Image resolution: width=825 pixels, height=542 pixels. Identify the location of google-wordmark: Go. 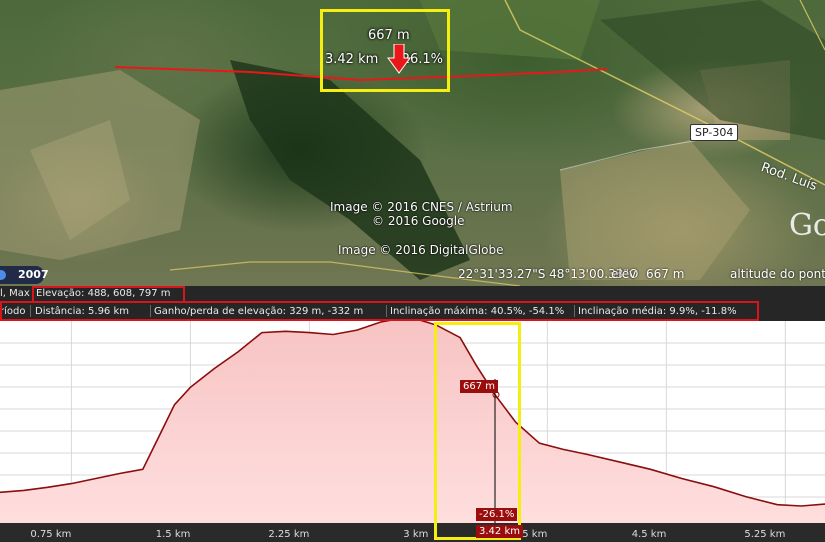
(806, 225).